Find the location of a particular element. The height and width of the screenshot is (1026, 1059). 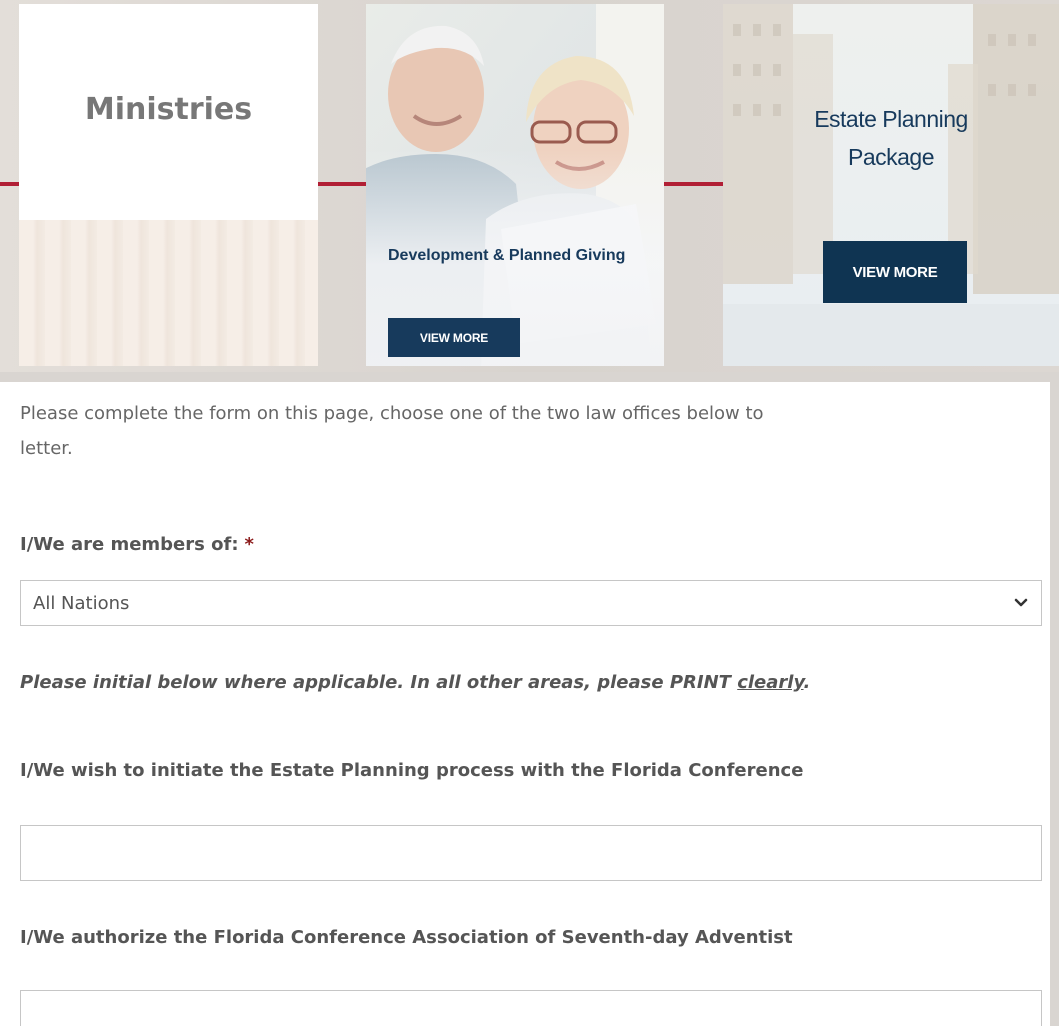

city-street-photo is located at coordinates (891, 185).